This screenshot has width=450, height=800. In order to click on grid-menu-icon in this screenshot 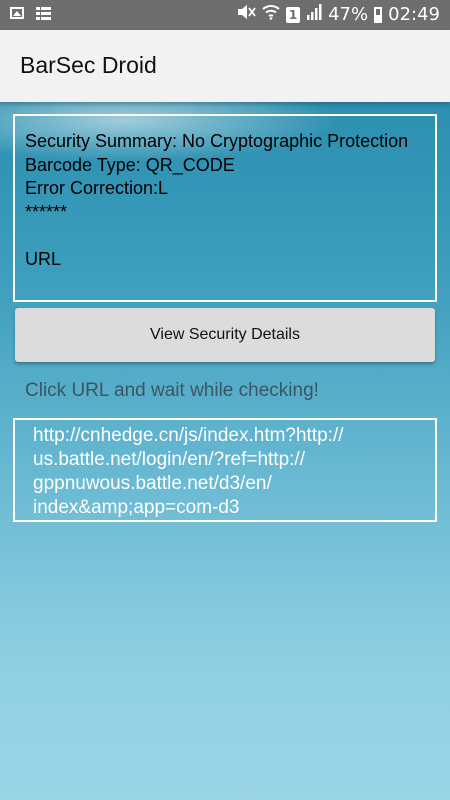, I will do `click(43, 14)`.